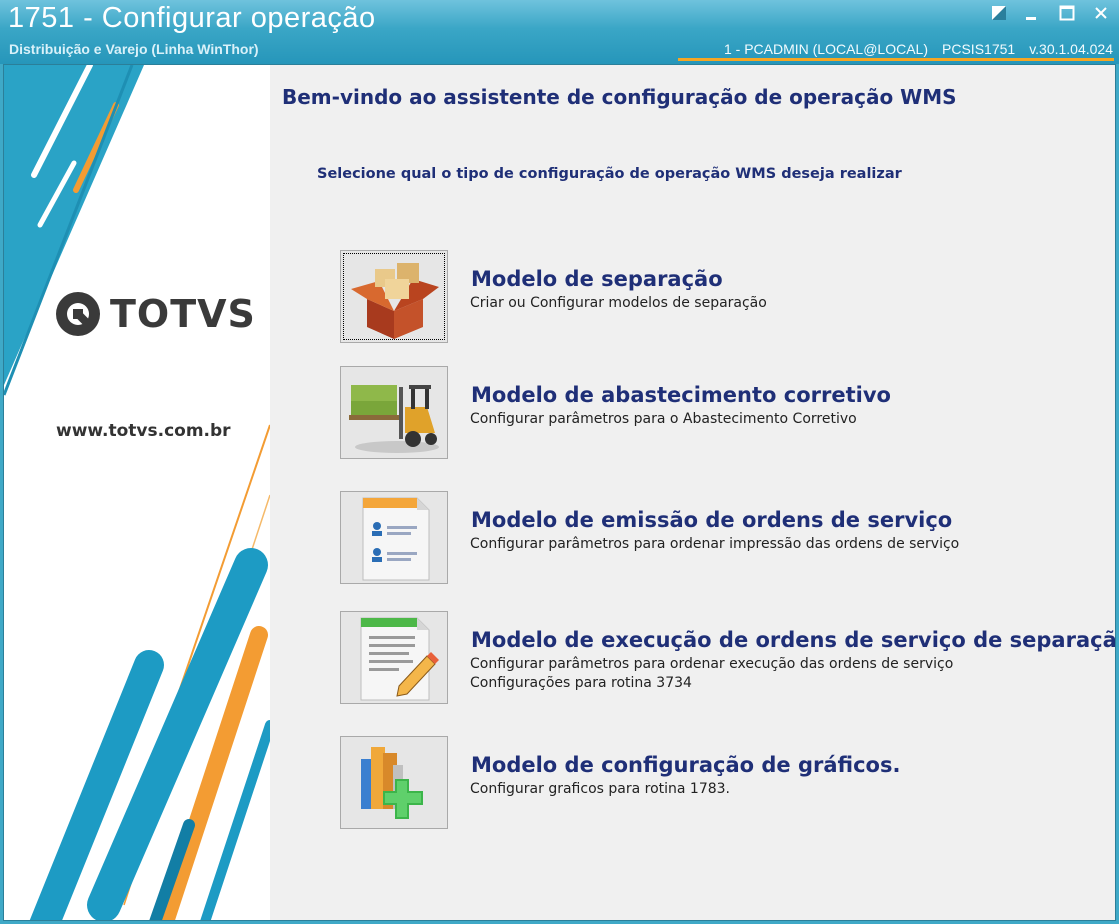 Image resolution: width=1119 pixels, height=924 pixels. I want to click on option-description: Criar ou Configurar modelos de separação, so click(618, 303).